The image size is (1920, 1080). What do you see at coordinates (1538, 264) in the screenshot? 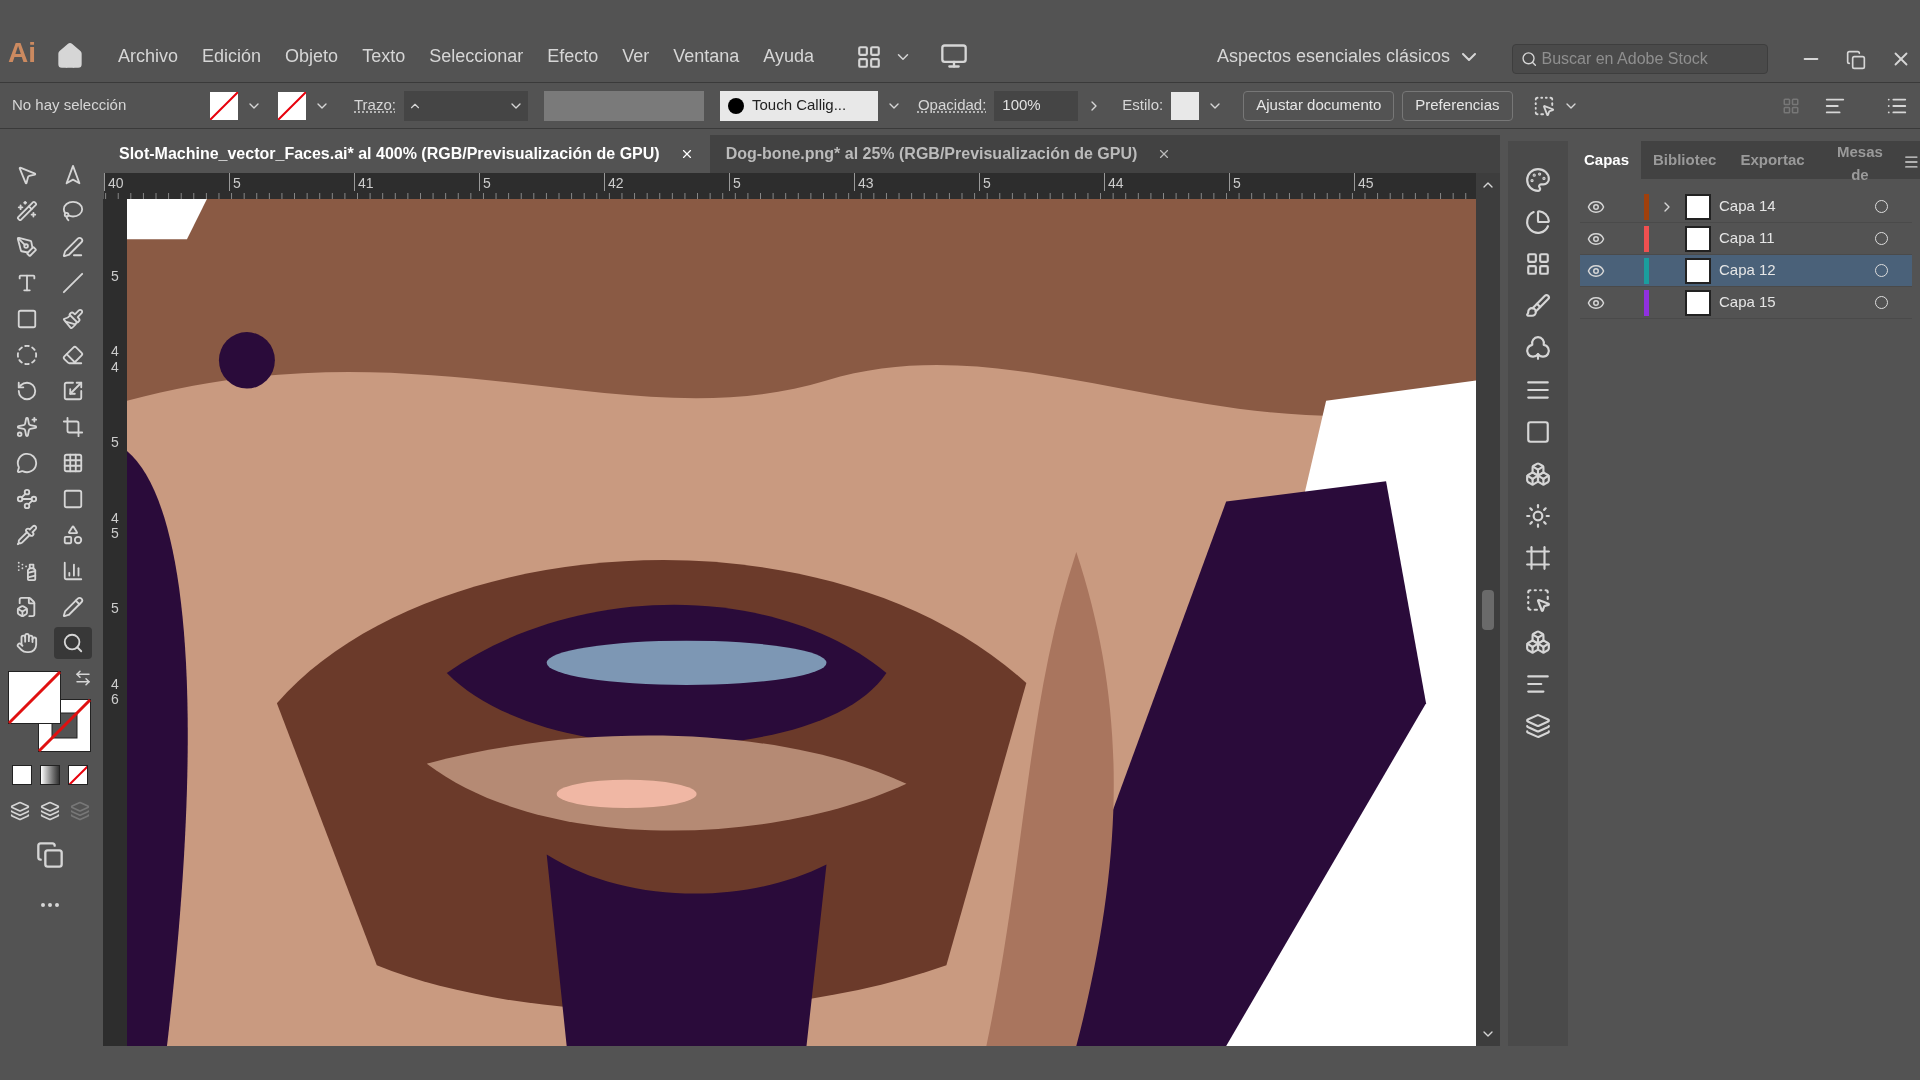
I see `grid-icon` at bounding box center [1538, 264].